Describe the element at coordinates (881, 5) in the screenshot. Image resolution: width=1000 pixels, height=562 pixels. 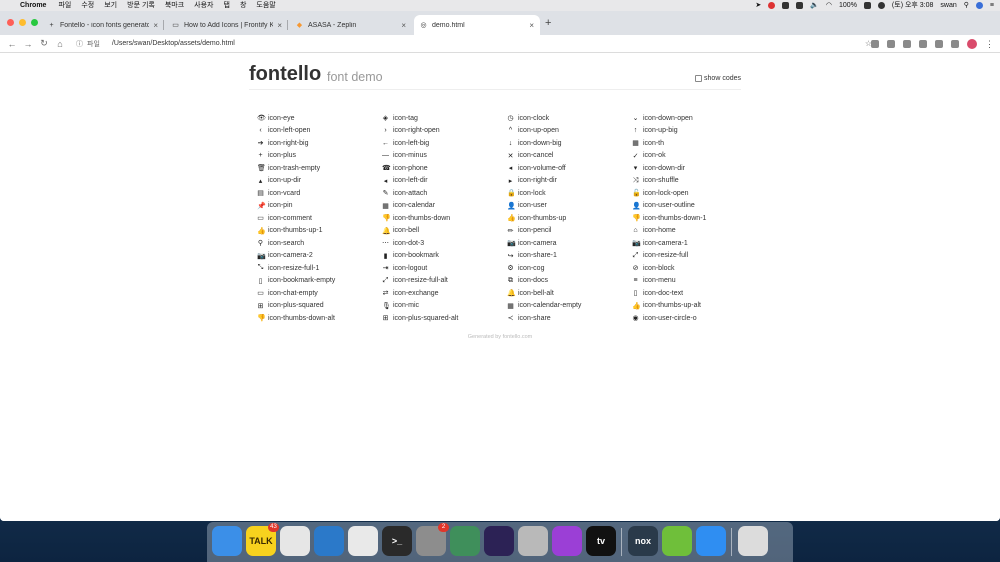
I see `keyboard-icon` at that location.